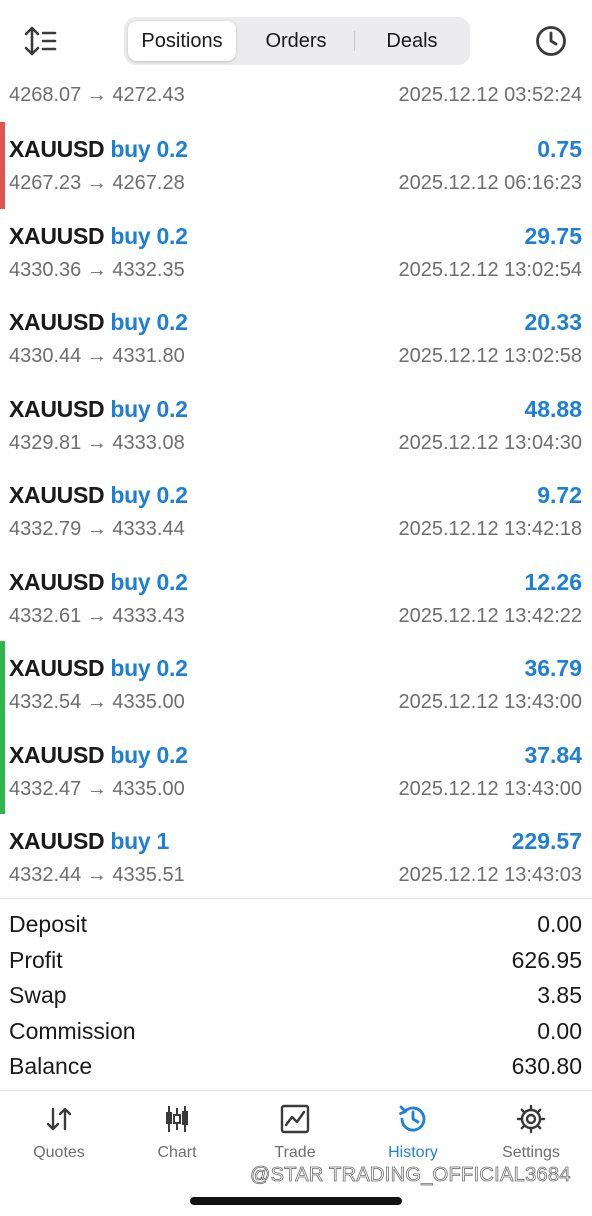 This screenshot has height=1216, width=592. I want to click on history-icon, so click(413, 1119).